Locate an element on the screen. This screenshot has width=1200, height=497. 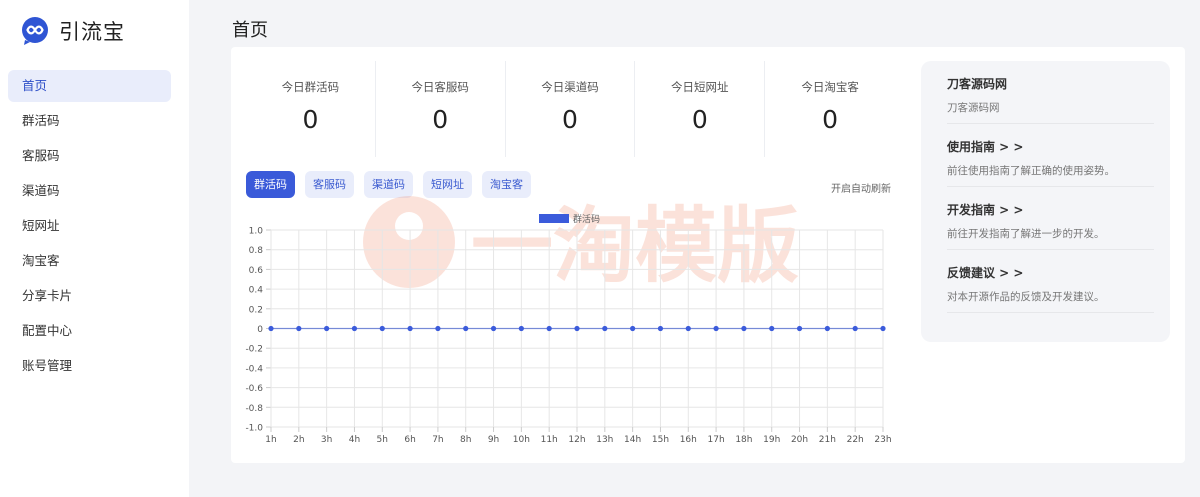
tab-short-url: 短网址 is located at coordinates (447, 184).